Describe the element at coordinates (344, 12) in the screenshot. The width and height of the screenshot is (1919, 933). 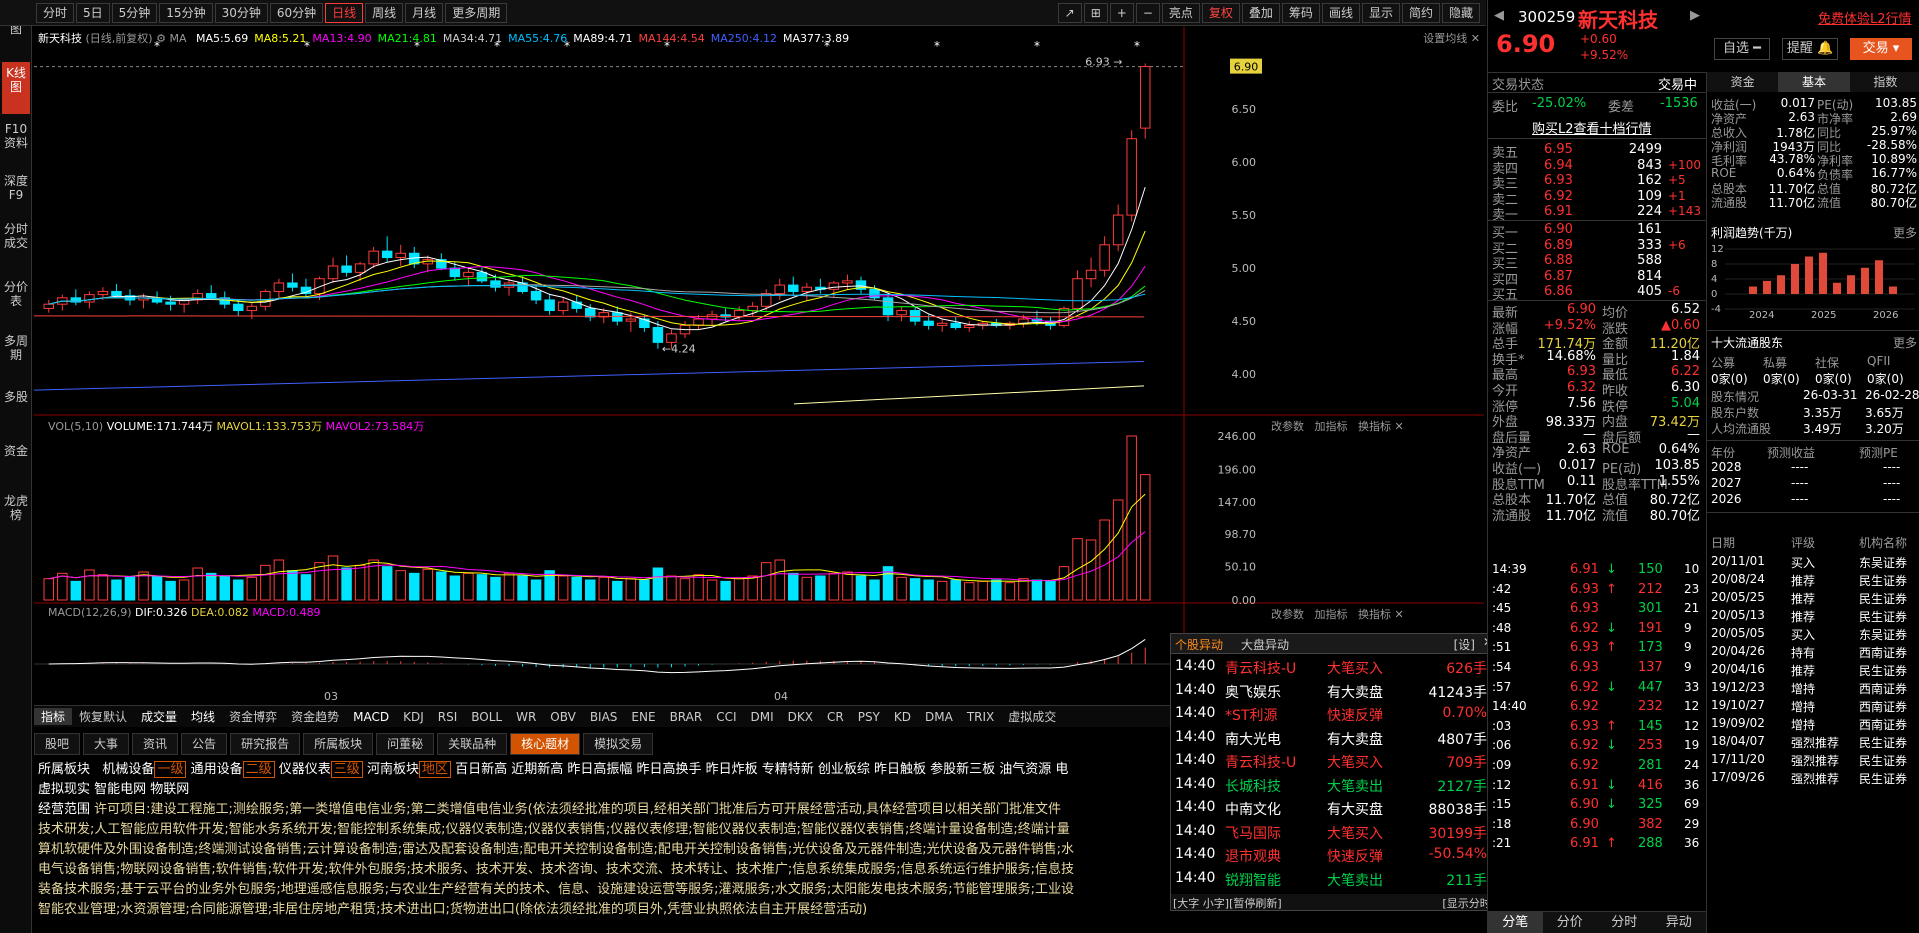
I see `period-tab-6: 日线` at that location.